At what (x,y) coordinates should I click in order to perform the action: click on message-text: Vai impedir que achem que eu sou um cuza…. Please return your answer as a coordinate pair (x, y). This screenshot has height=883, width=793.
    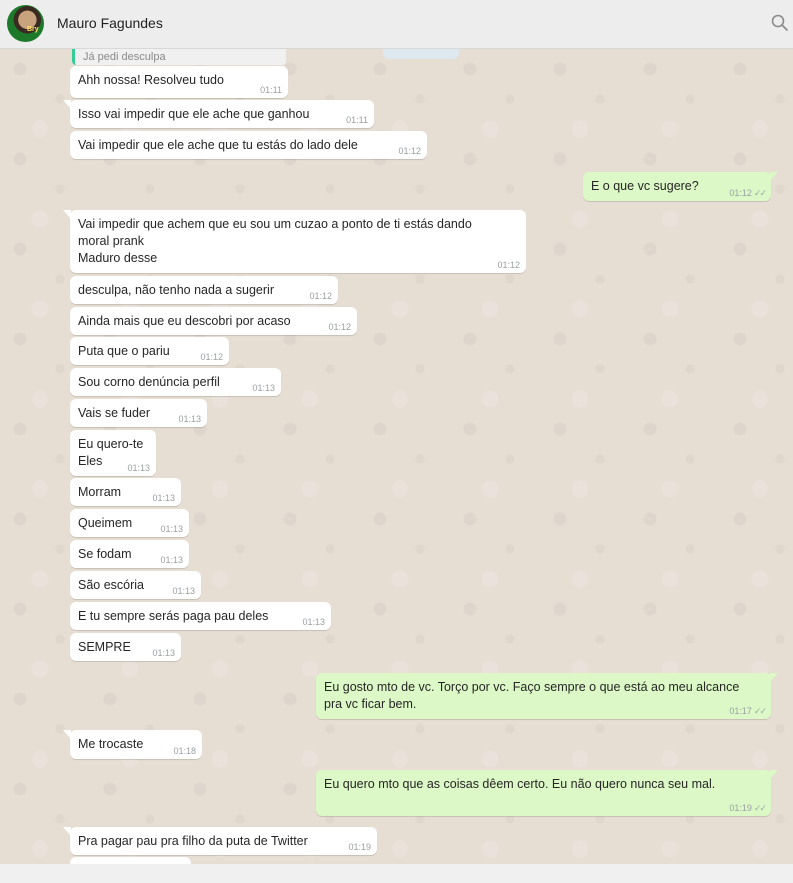
    Looking at the image, I should click on (275, 241).